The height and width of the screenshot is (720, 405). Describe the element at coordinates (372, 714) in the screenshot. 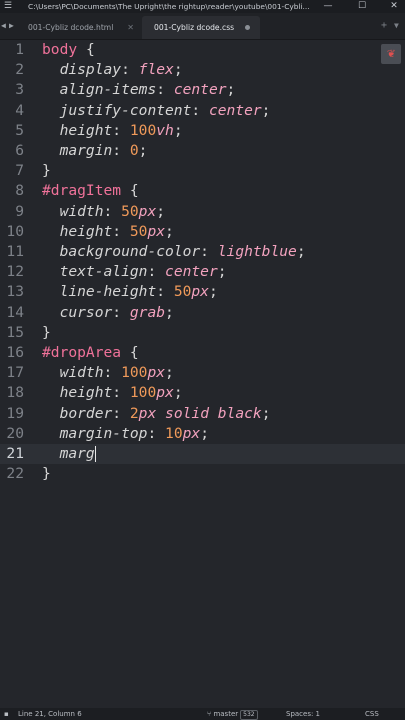

I see `syntax-mode: CSS` at that location.